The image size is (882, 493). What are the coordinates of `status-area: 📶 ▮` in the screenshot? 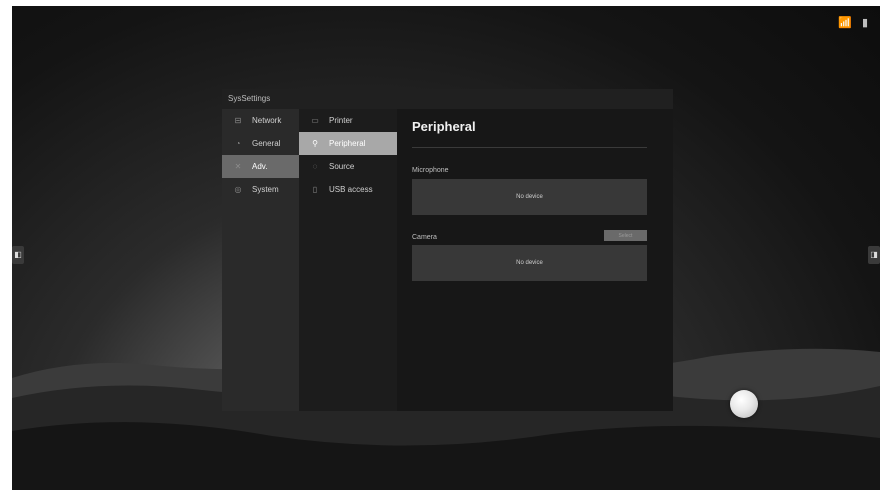 It's located at (853, 22).